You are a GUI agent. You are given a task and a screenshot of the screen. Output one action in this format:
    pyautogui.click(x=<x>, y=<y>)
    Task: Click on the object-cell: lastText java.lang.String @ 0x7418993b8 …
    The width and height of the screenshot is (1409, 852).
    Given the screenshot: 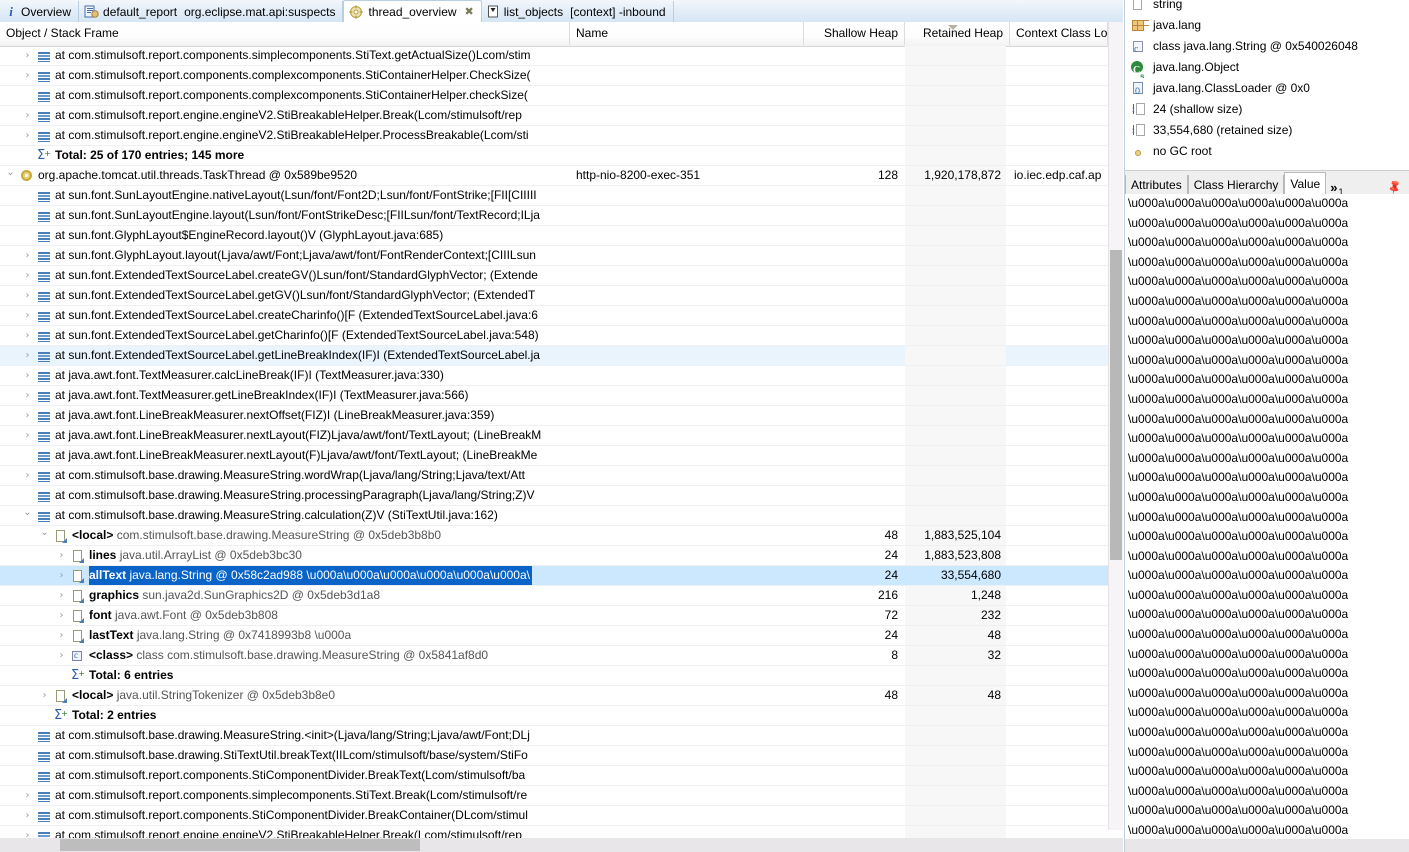 What is the action you would take?
    pyautogui.click(x=220, y=635)
    